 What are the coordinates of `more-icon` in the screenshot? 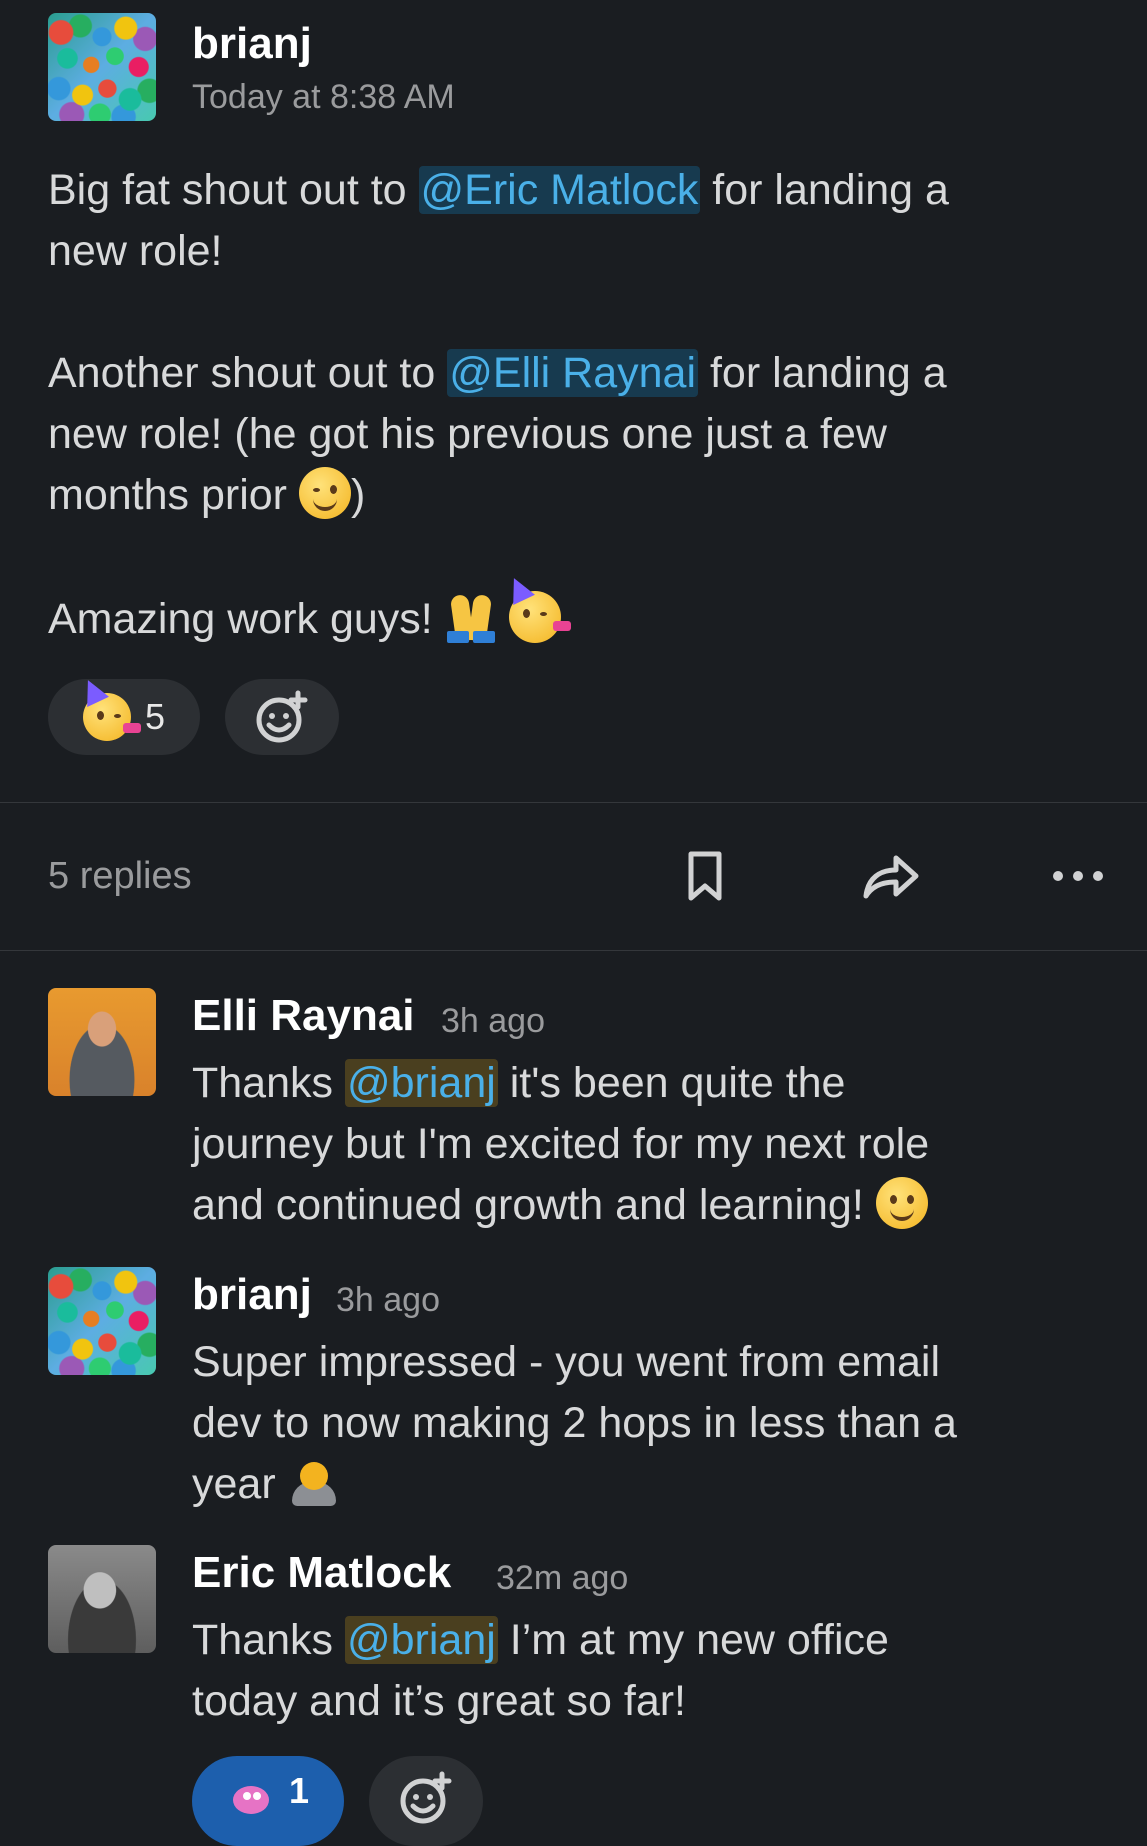 It's located at (1078, 876).